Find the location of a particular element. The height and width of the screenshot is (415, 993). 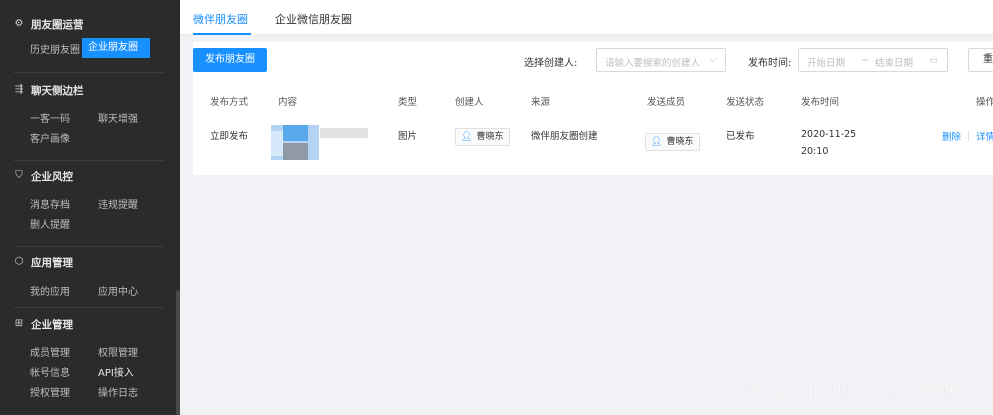

creator-select: 请输入要搜索的创建人 ⌵ is located at coordinates (661, 60).